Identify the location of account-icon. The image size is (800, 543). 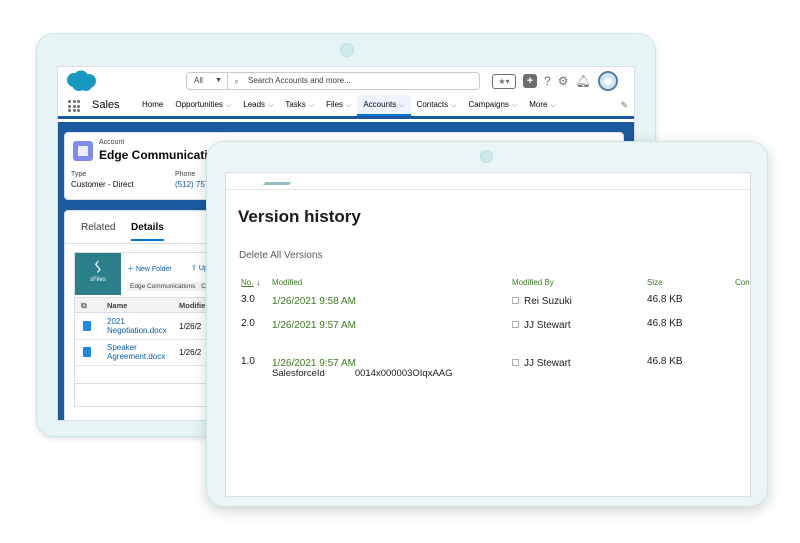
(83, 151).